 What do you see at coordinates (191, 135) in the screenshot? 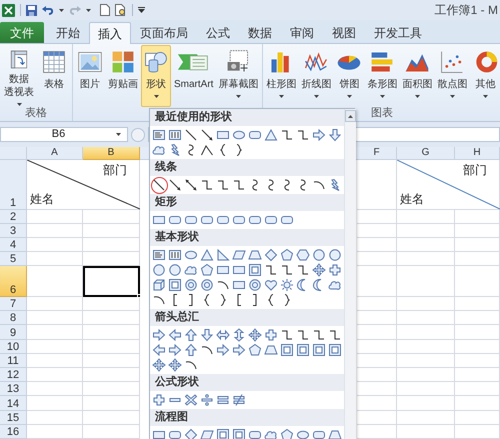
I see `line-icon` at bounding box center [191, 135].